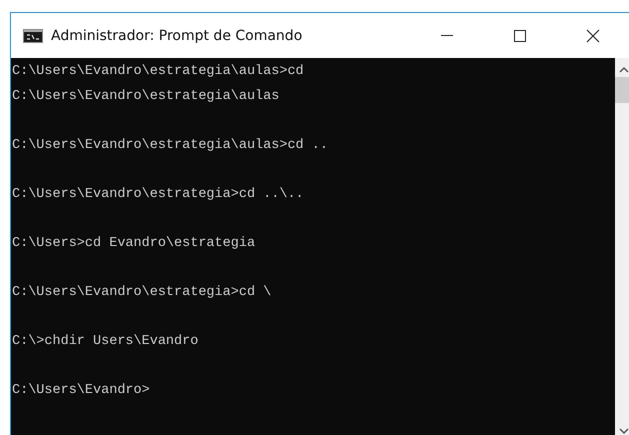  I want to click on console-line: C:\Users\Evandro>, so click(81, 391).